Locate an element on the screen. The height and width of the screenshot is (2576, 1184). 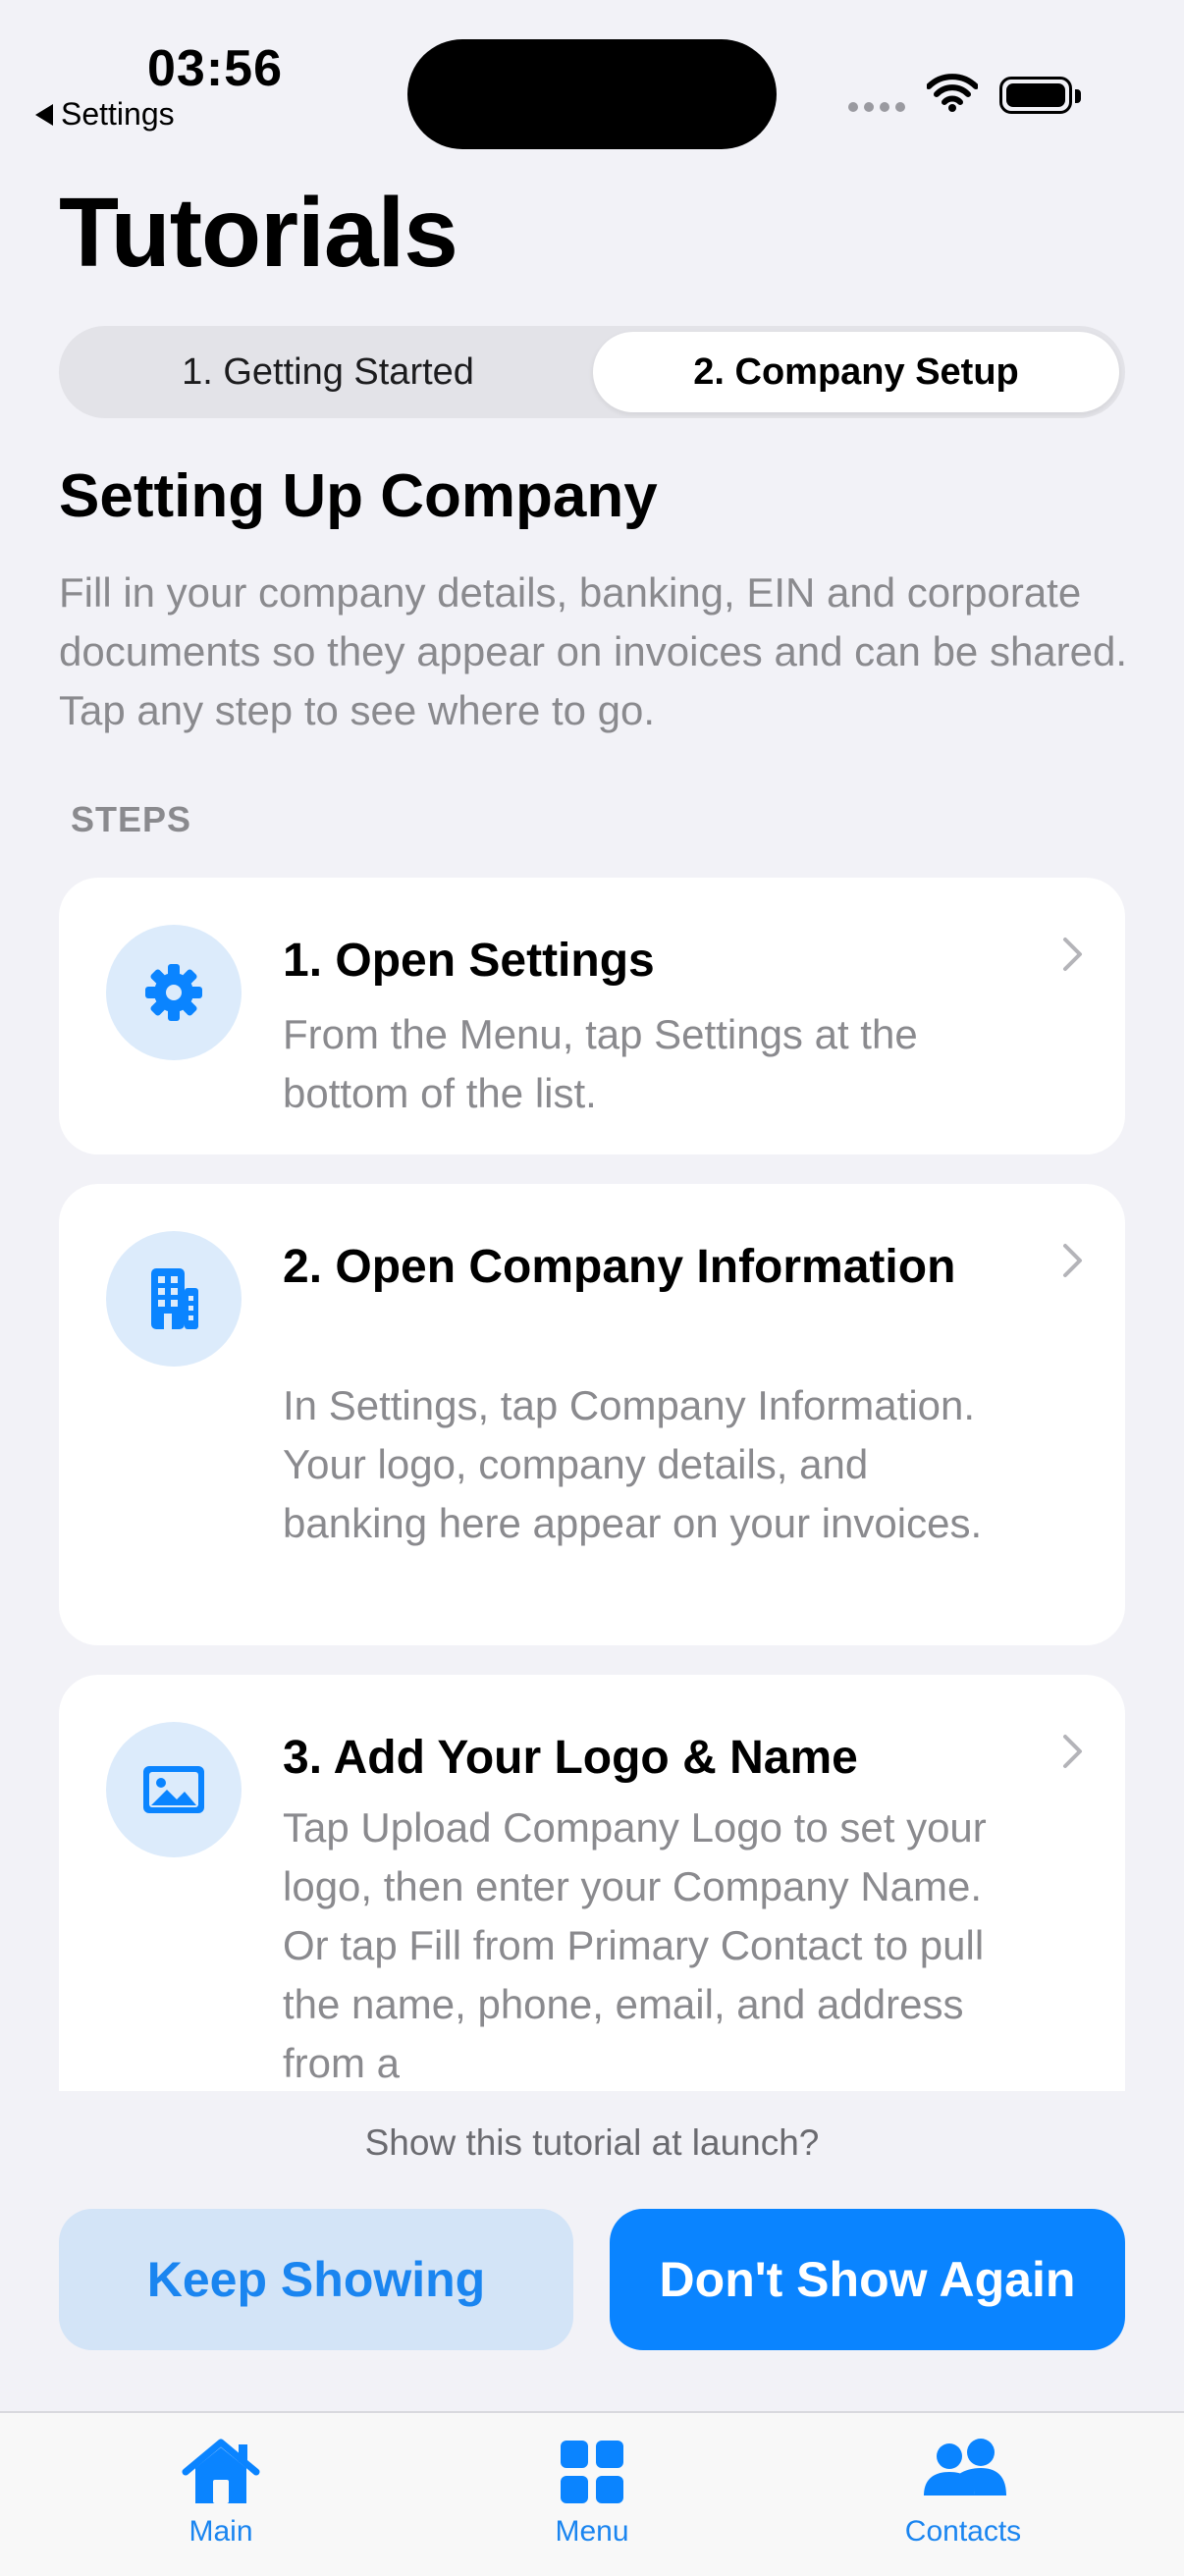
tab-contacts: Contacts is located at coordinates (963, 2493).